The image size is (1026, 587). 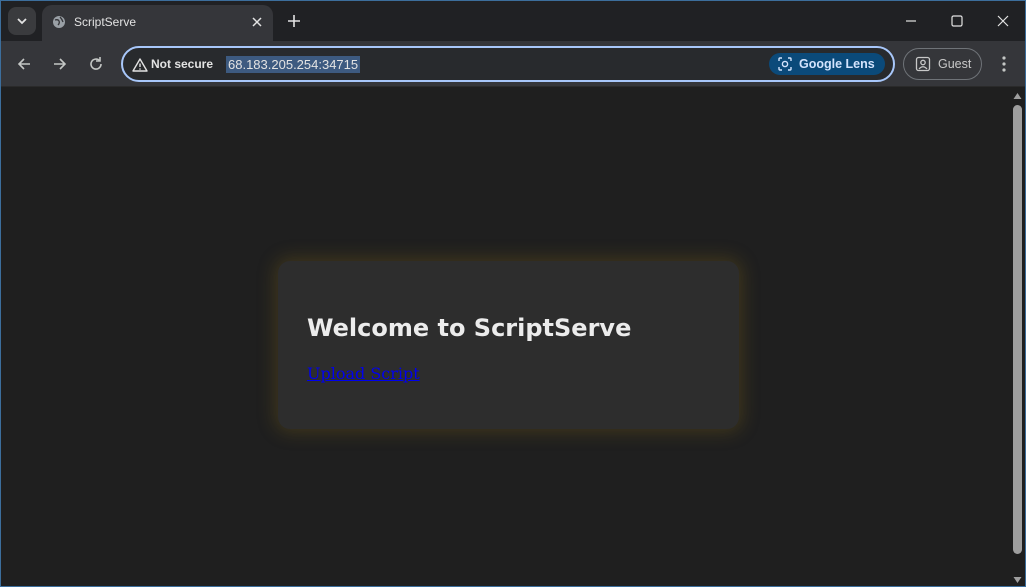 What do you see at coordinates (513, 21) in the screenshot?
I see `tab-strip: ScriptServe` at bounding box center [513, 21].